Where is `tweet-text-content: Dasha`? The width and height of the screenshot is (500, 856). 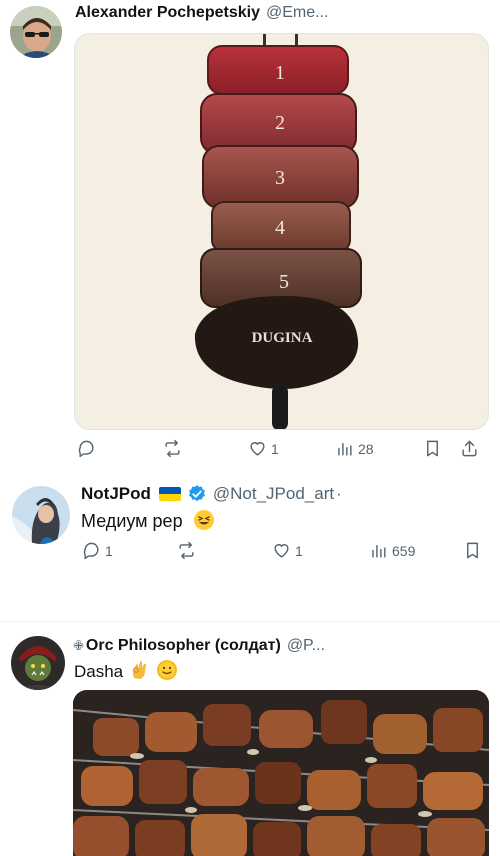 tweet-text-content: Dasha is located at coordinates (99, 671).